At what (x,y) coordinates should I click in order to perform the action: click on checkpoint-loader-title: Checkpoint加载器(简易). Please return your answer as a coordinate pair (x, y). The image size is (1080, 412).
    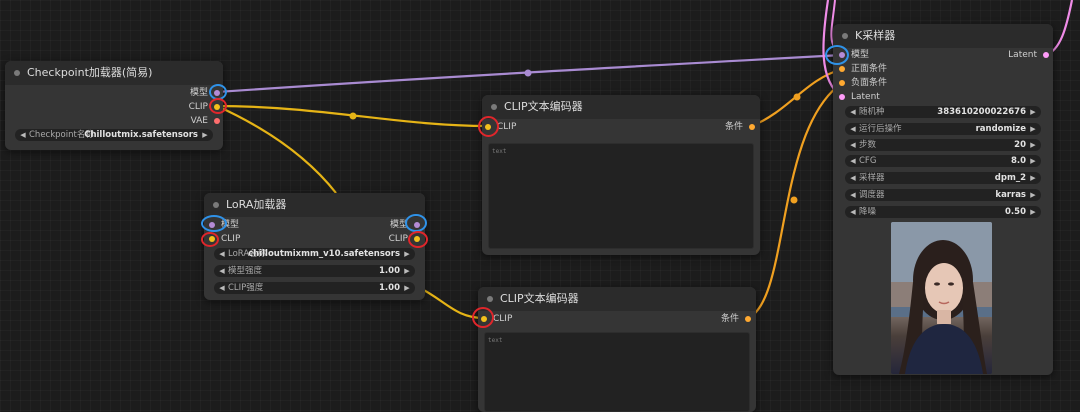
    Looking at the image, I should click on (114, 73).